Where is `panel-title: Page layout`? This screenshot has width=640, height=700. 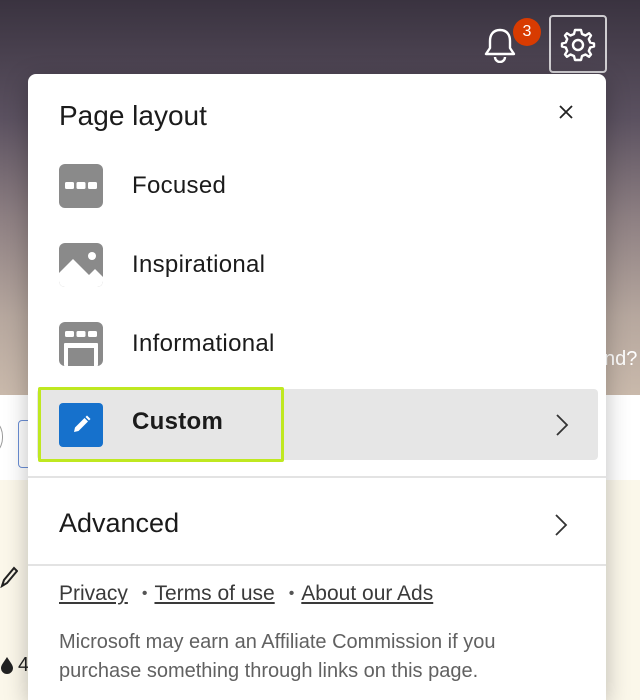 panel-title: Page layout is located at coordinates (133, 115).